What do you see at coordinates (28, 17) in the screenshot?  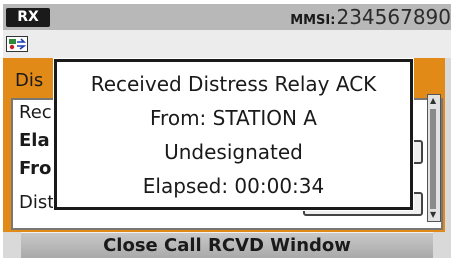 I see `rx-badge: RX` at bounding box center [28, 17].